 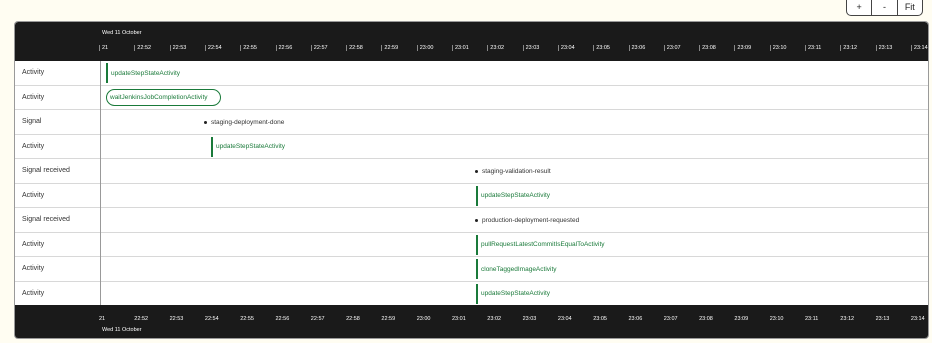 I want to click on event-row: Activity cloneTaggedImageActivity, so click(x=471, y=269).